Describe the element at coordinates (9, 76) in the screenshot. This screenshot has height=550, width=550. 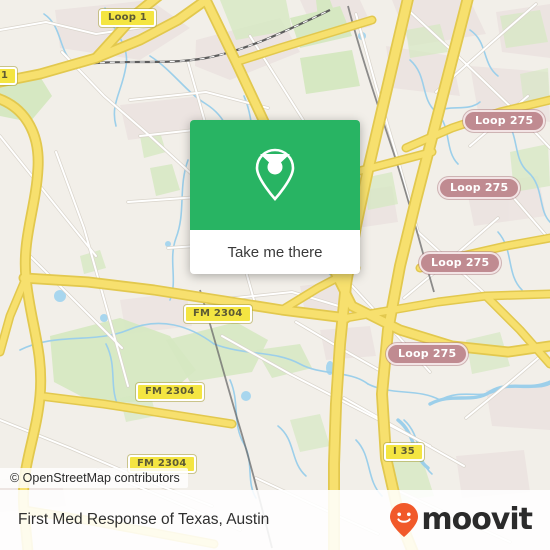
I see `road-shield: 1` at that location.